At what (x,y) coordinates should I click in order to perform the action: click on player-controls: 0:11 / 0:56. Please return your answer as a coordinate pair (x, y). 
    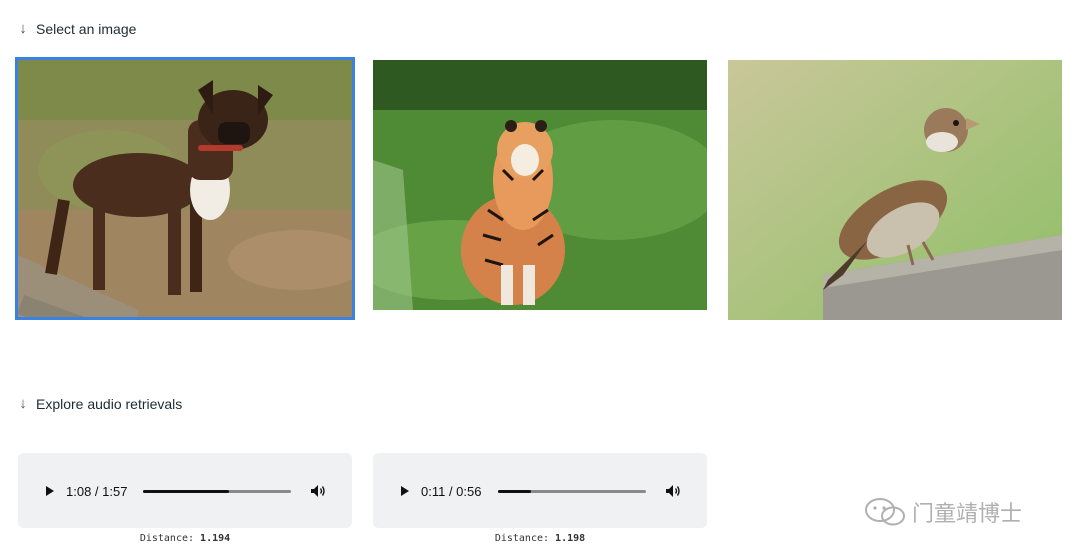
    Looking at the image, I should click on (441, 491).